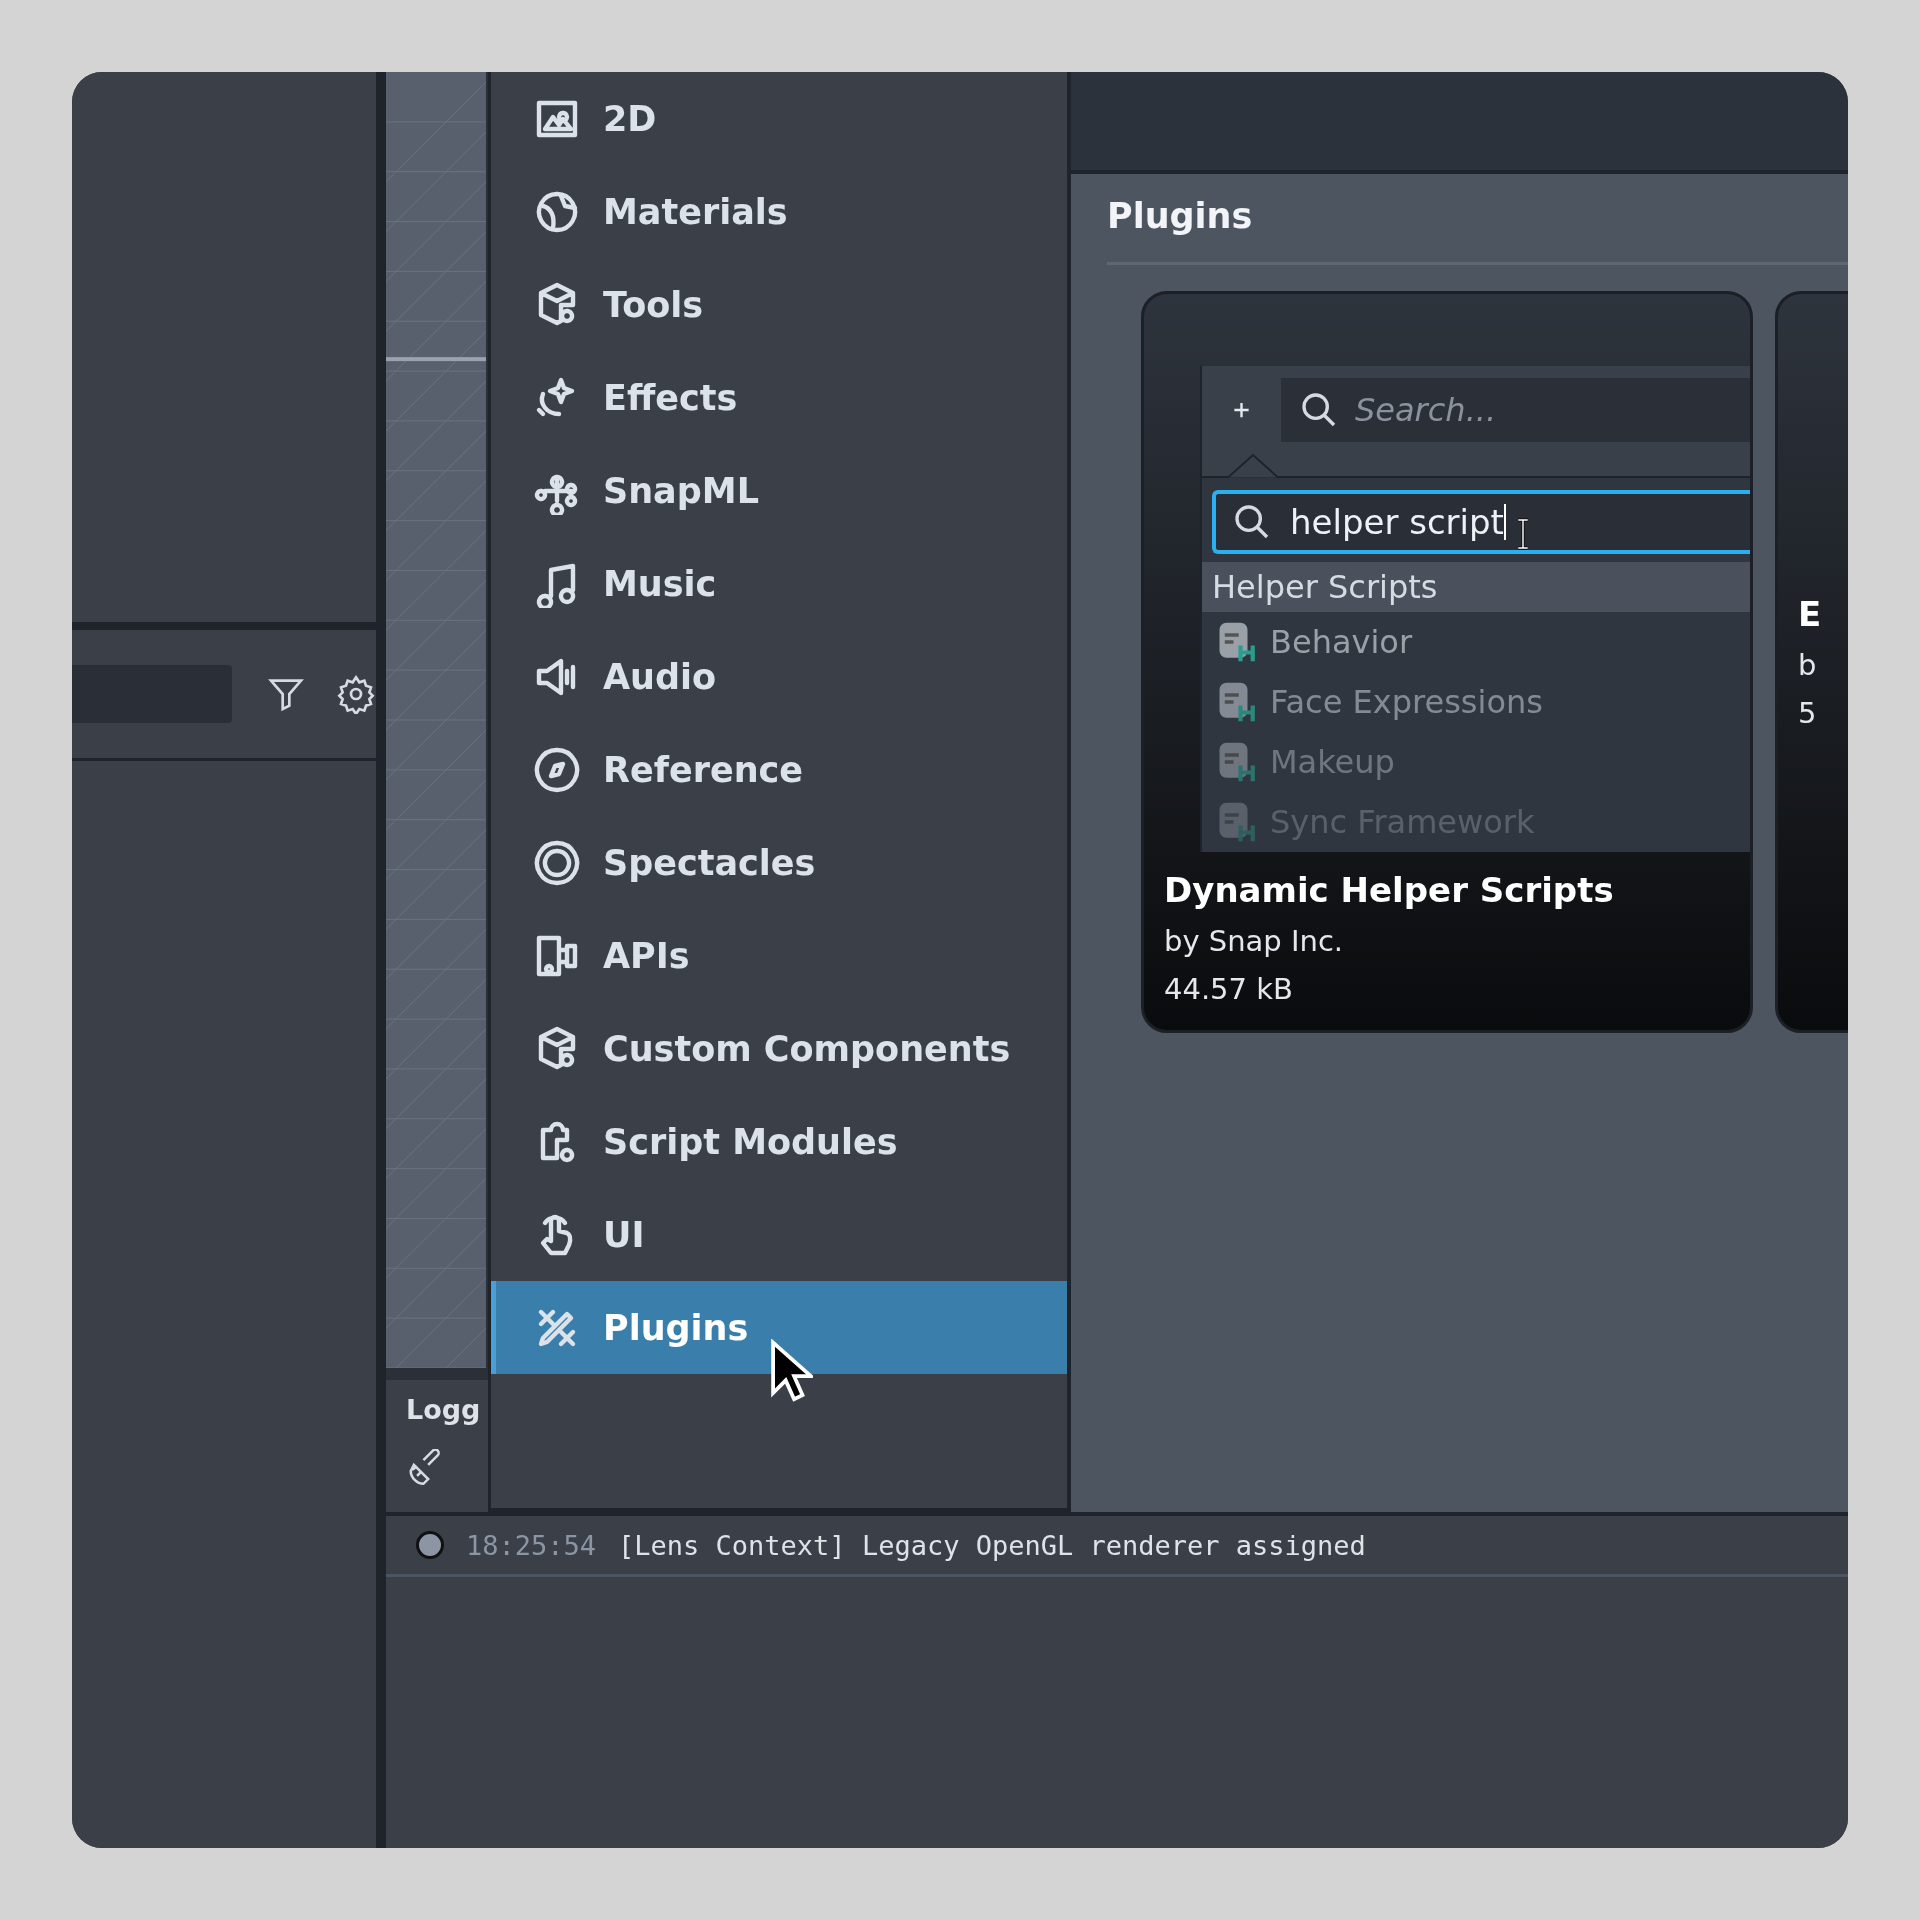 The height and width of the screenshot is (1920, 1920). Describe the element at coordinates (1406, 702) in the screenshot. I see `list-item: Face Expressions` at that location.